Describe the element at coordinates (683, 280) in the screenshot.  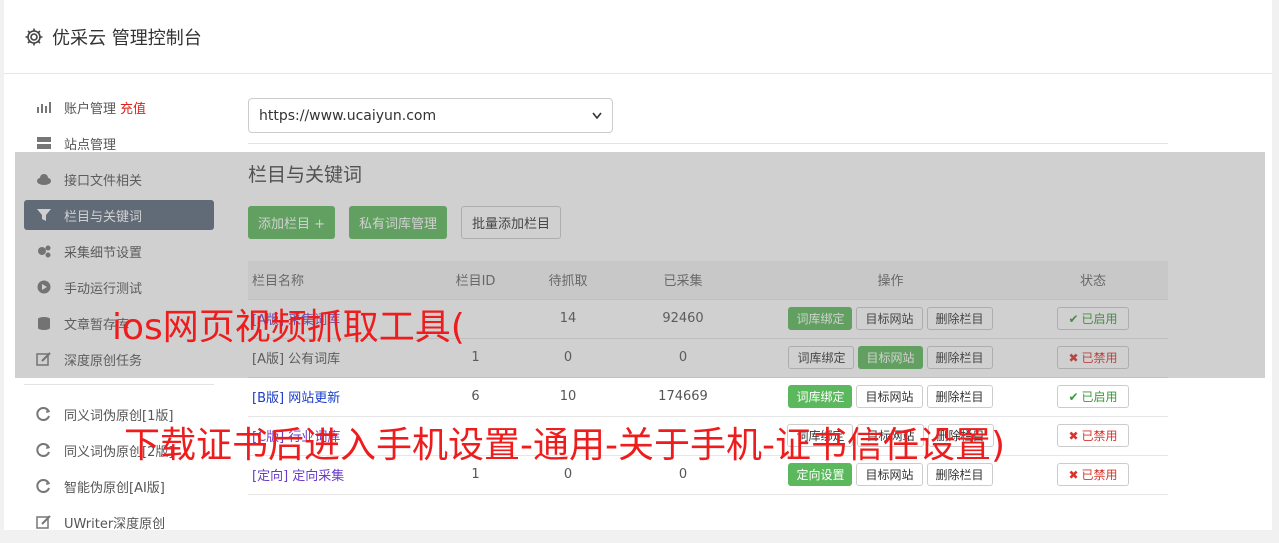
I see `col-header-collected: 已采集` at that location.